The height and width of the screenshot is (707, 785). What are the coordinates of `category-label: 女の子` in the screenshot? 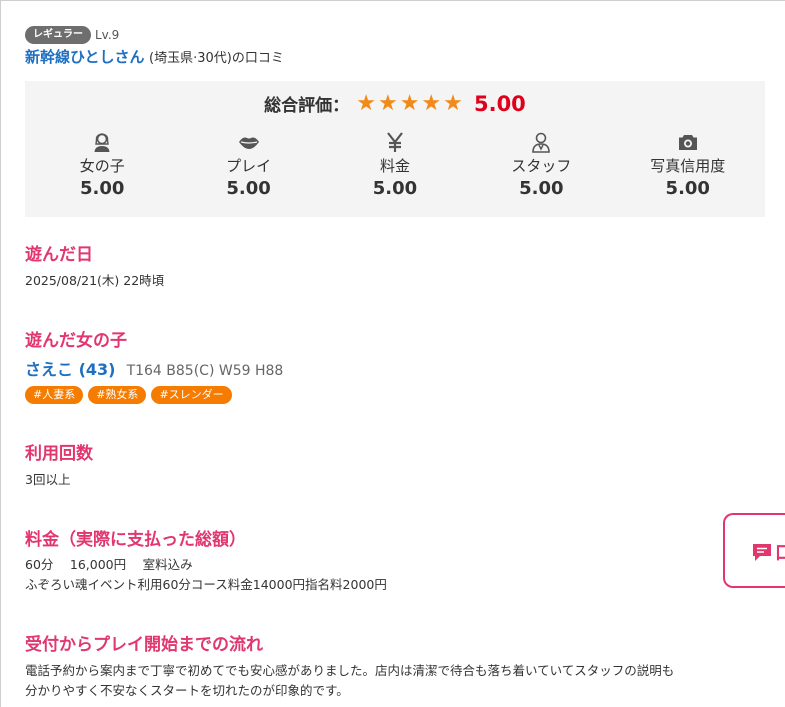 It's located at (102, 166).